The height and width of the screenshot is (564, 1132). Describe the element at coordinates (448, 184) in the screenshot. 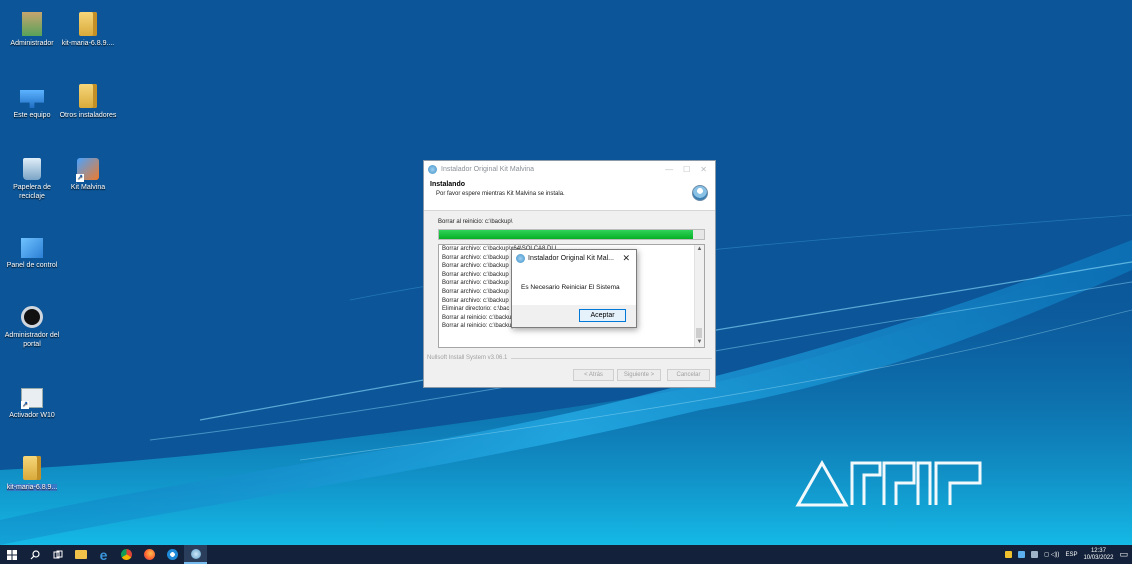

I see `installer-header-title: Instalando` at that location.